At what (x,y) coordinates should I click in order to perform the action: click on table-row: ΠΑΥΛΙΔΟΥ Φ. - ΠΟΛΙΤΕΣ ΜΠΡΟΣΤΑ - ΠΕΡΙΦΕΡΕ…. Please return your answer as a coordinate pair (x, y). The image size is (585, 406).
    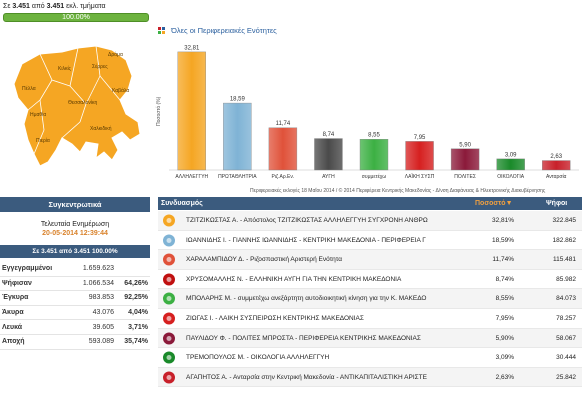
    Looking at the image, I should click on (370, 338).